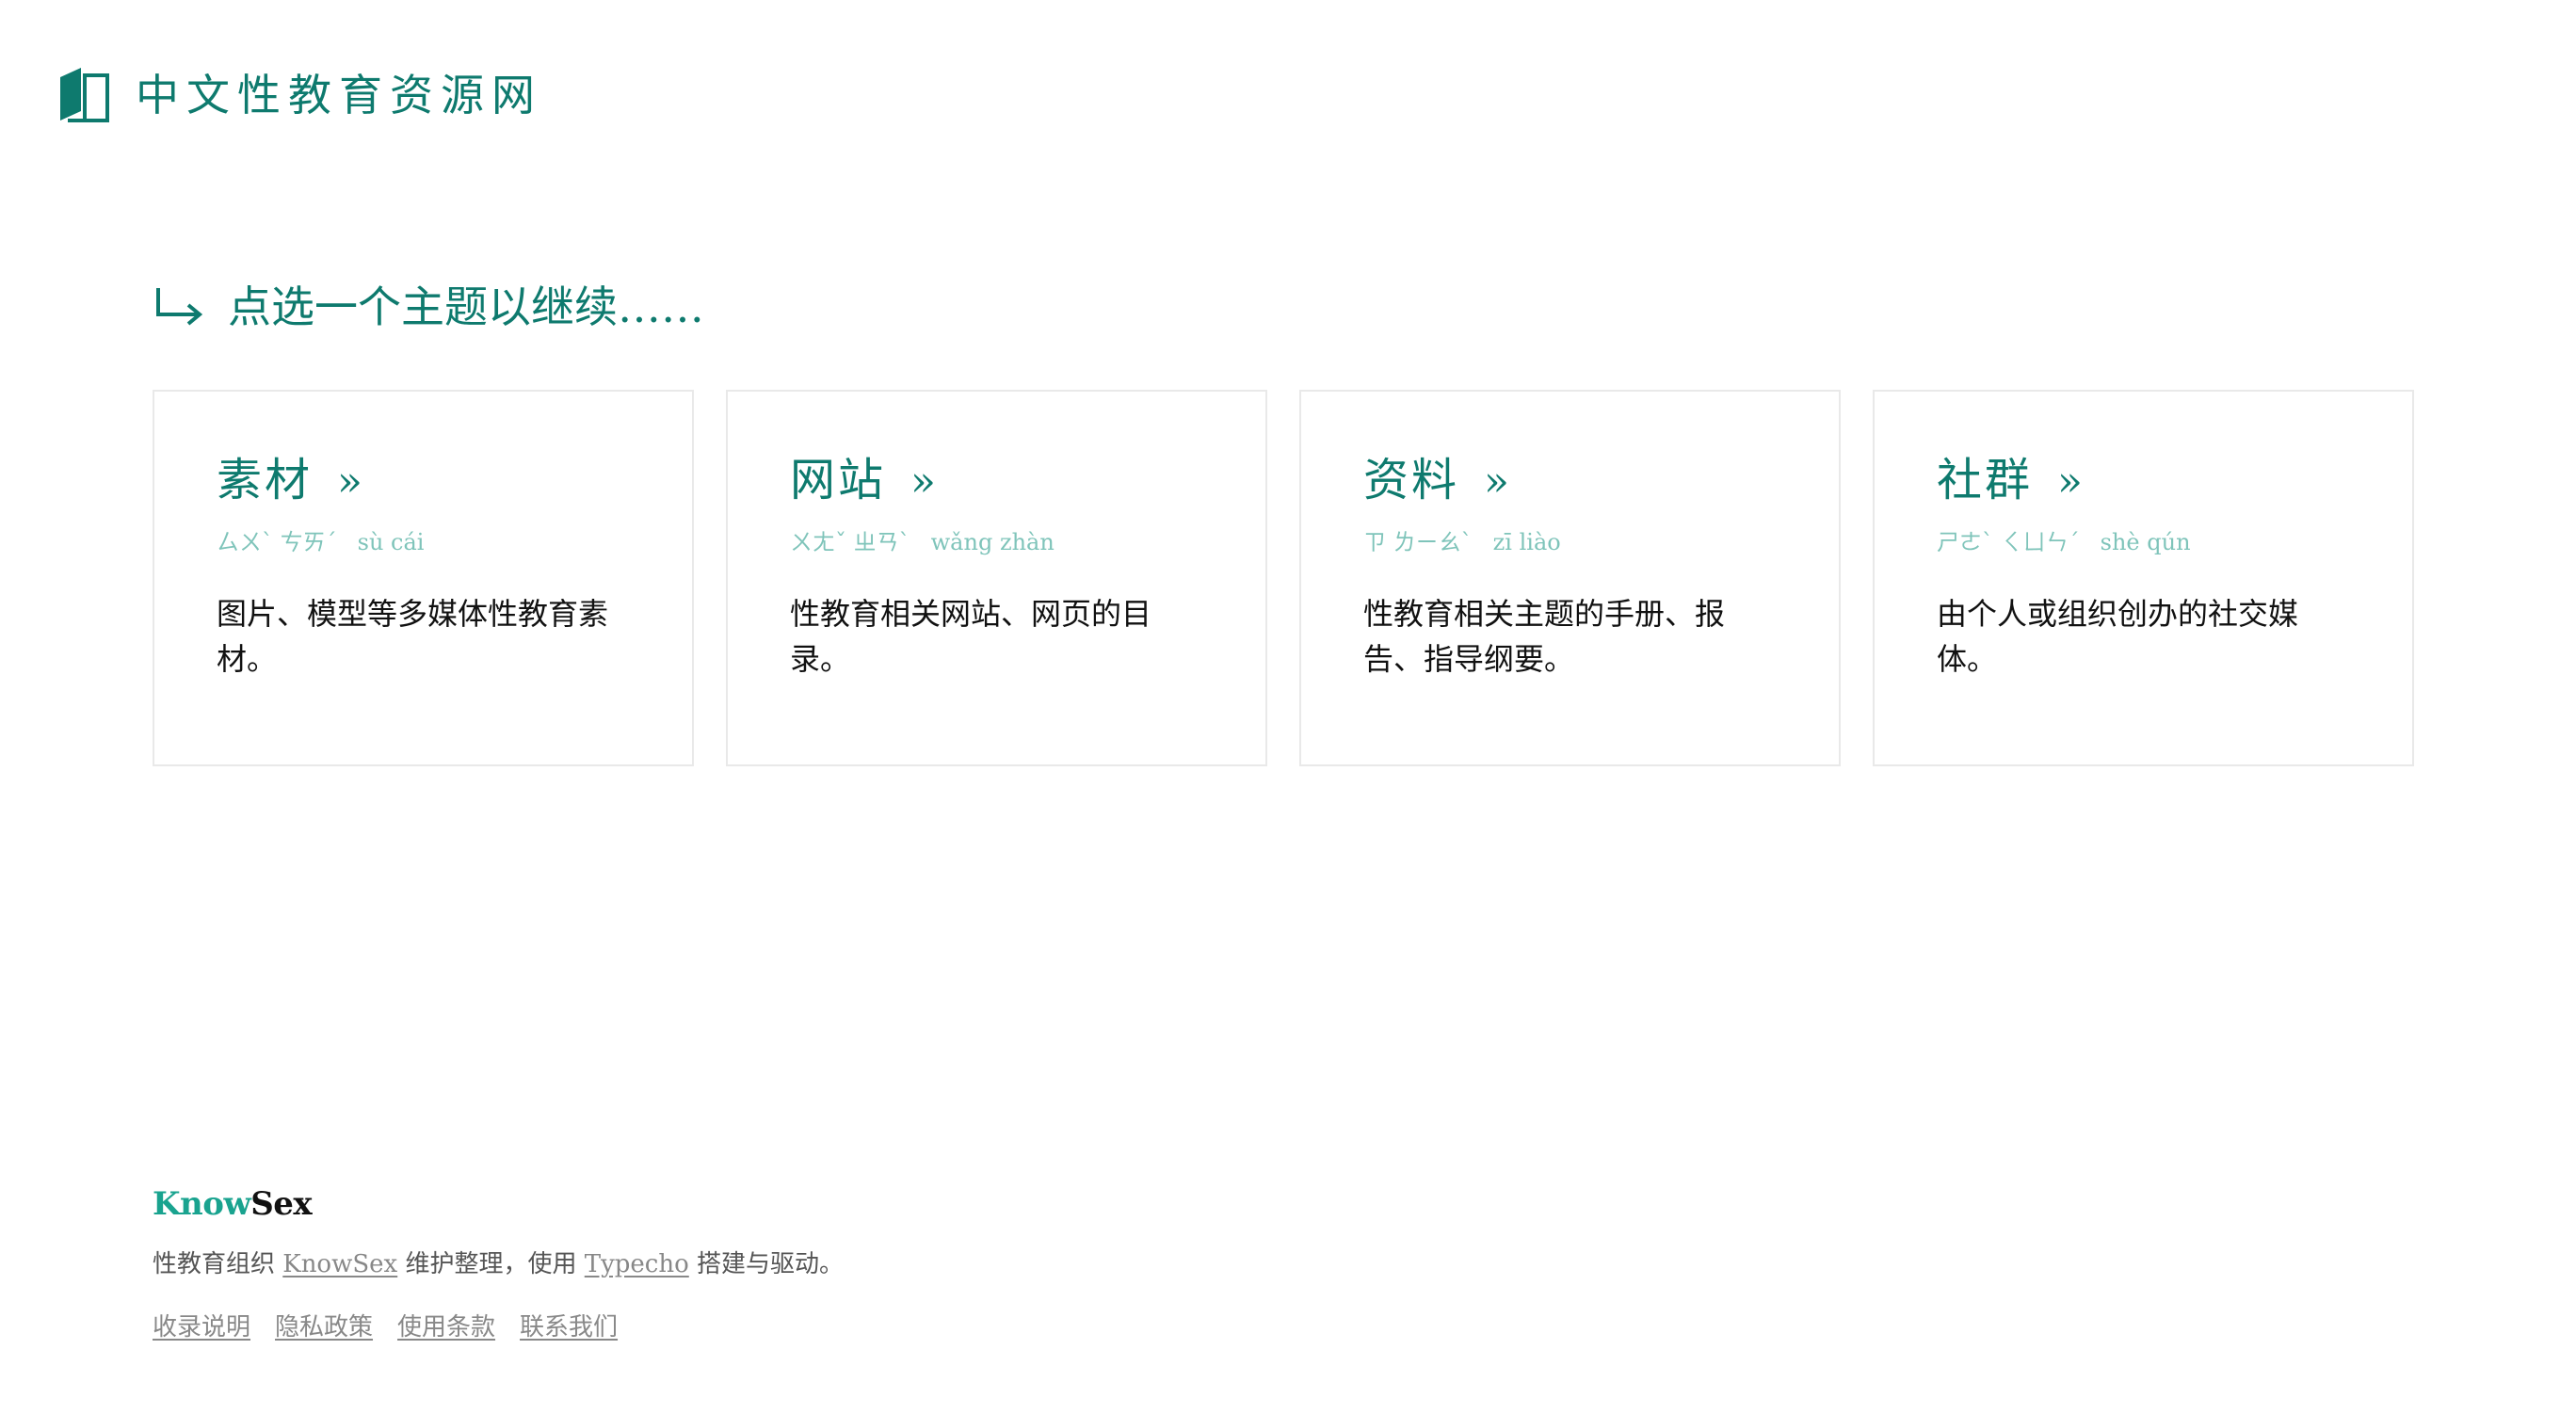 This screenshot has width=2576, height=1414. Describe the element at coordinates (491, 1264) in the screenshot. I see `credit-middle: 维护整理，使用` at that location.